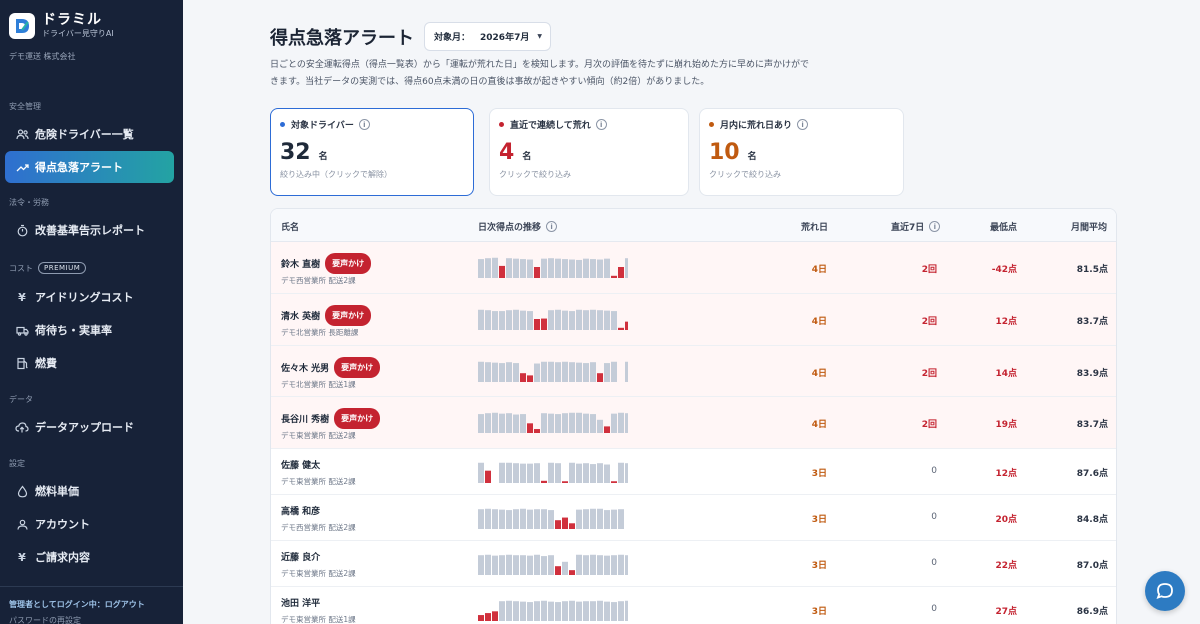  Describe the element at coordinates (300, 464) in the screenshot. I see `driver-name: 佐藤 健太` at that location.